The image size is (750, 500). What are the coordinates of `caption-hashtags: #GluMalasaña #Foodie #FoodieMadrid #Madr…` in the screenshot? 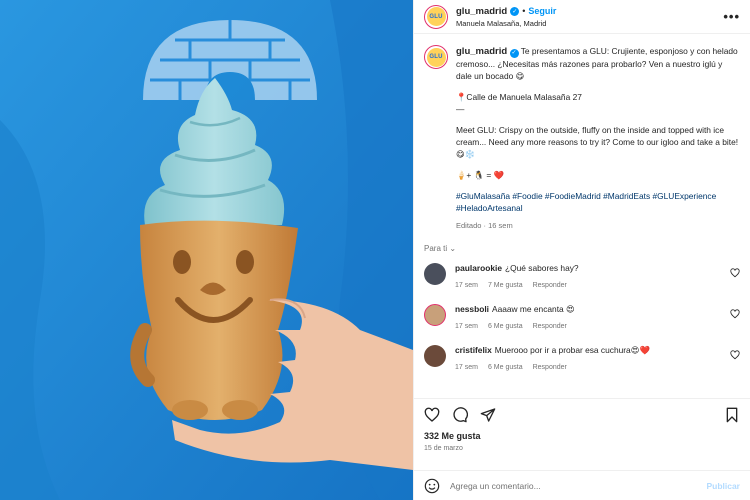 It's located at (598, 202).